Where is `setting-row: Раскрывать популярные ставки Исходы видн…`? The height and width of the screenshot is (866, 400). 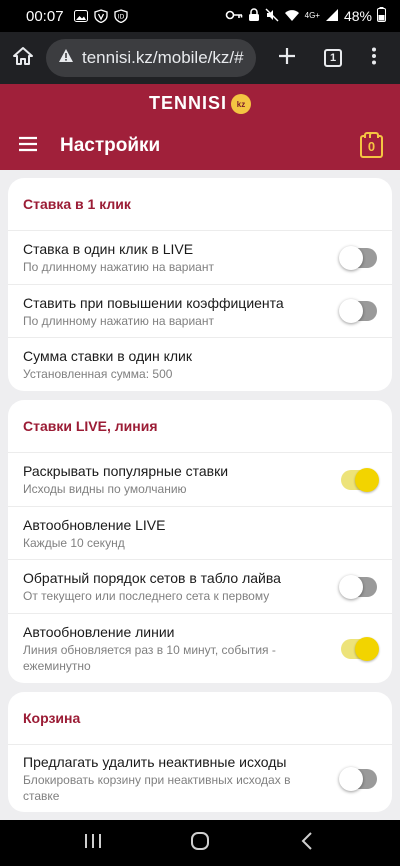
setting-row: Раскрывать популярные ставки Исходы видн… is located at coordinates (200, 479).